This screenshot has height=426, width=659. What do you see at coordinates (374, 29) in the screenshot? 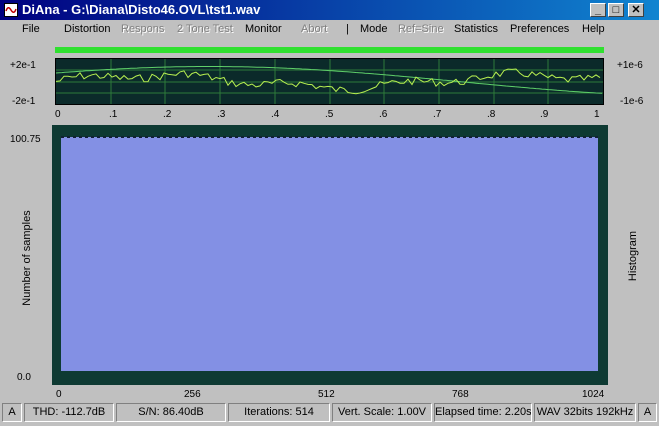
I see `menu-mode: Mode` at bounding box center [374, 29].